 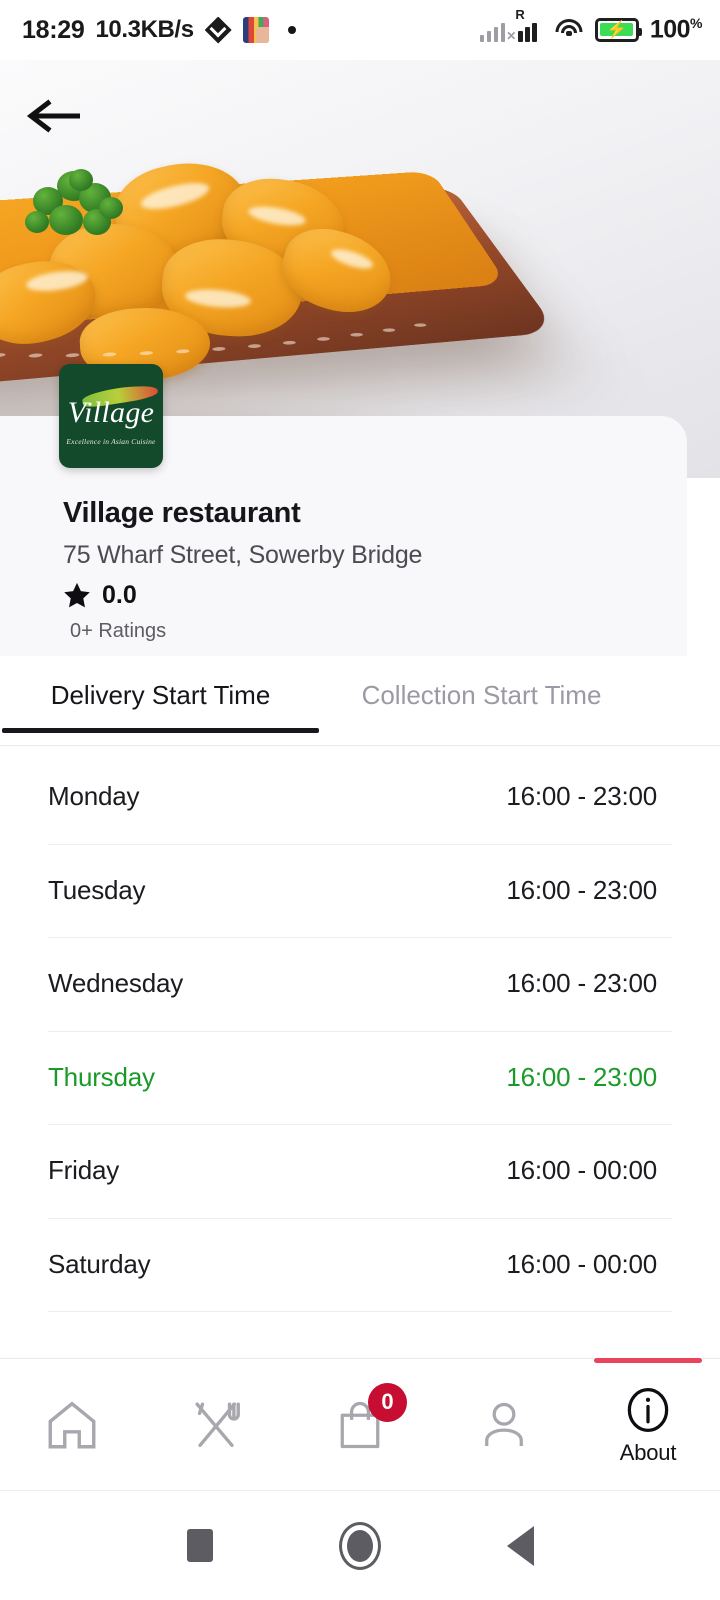 What do you see at coordinates (360, 797) in the screenshot?
I see `table-row: Monday 16:00 - 23:00` at bounding box center [360, 797].